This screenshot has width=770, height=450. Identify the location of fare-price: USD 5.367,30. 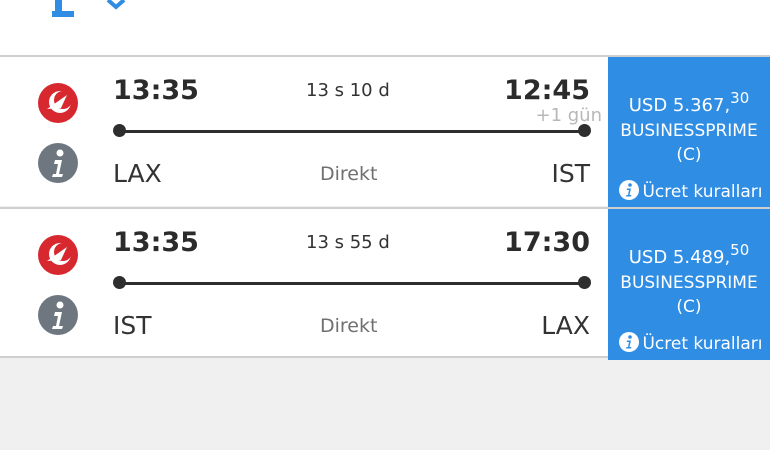
(689, 102).